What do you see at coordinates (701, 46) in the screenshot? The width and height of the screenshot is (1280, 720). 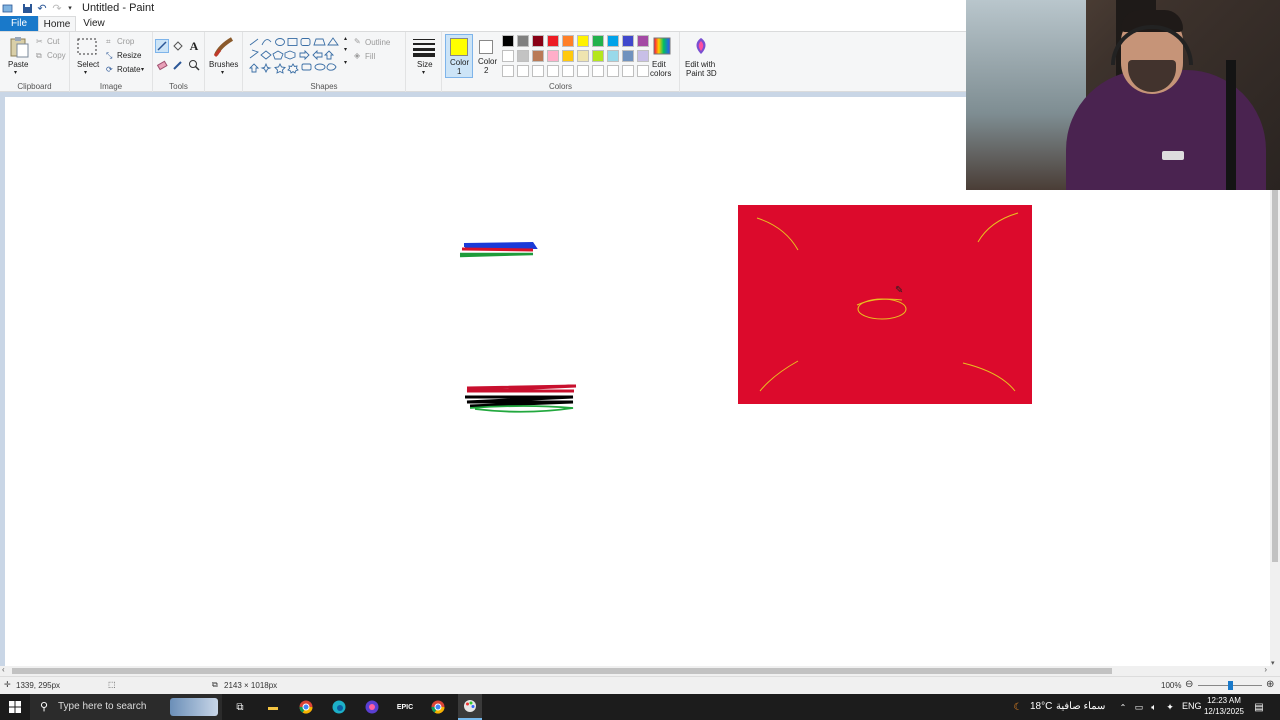 I see `paint3d-icon` at bounding box center [701, 46].